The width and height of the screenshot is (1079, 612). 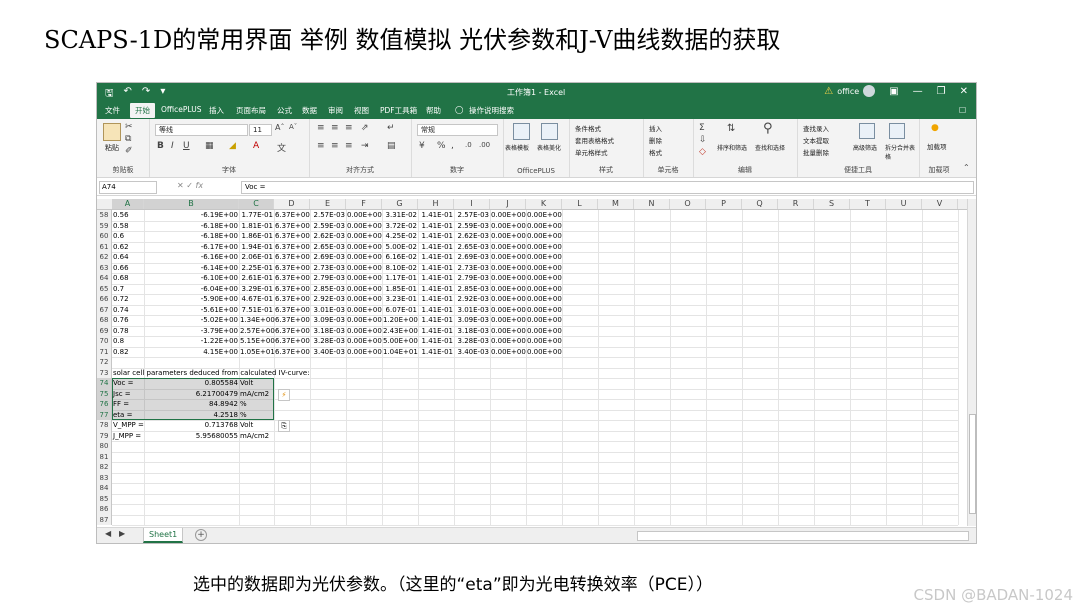 I want to click on cell-i: 2.69E-03, so click(x=472, y=257).